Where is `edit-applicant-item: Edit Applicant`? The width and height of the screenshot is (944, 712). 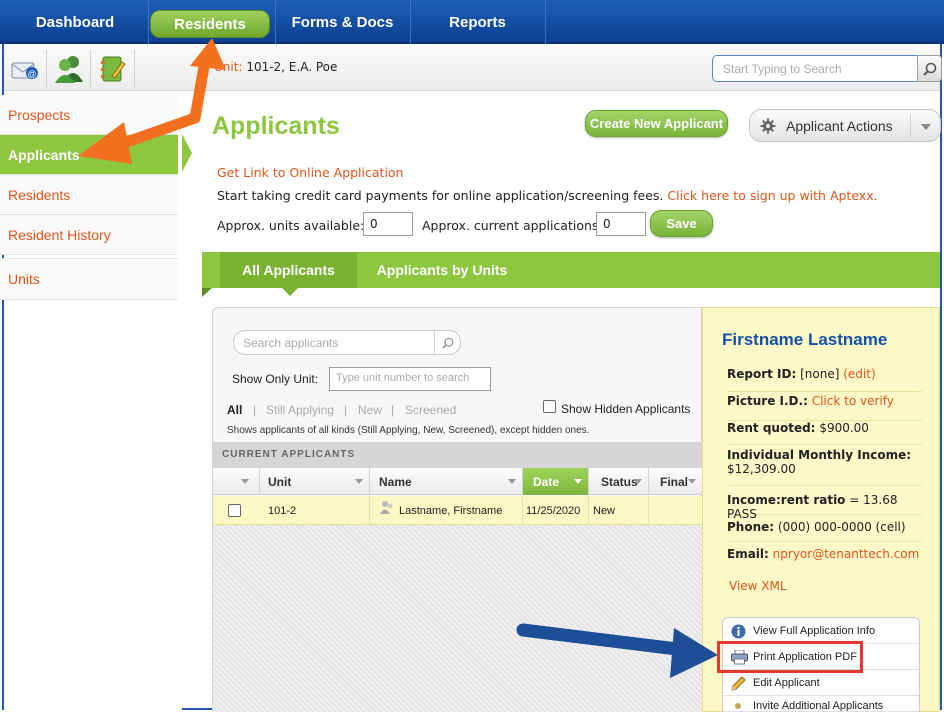 edit-applicant-item: Edit Applicant is located at coordinates (821, 683).